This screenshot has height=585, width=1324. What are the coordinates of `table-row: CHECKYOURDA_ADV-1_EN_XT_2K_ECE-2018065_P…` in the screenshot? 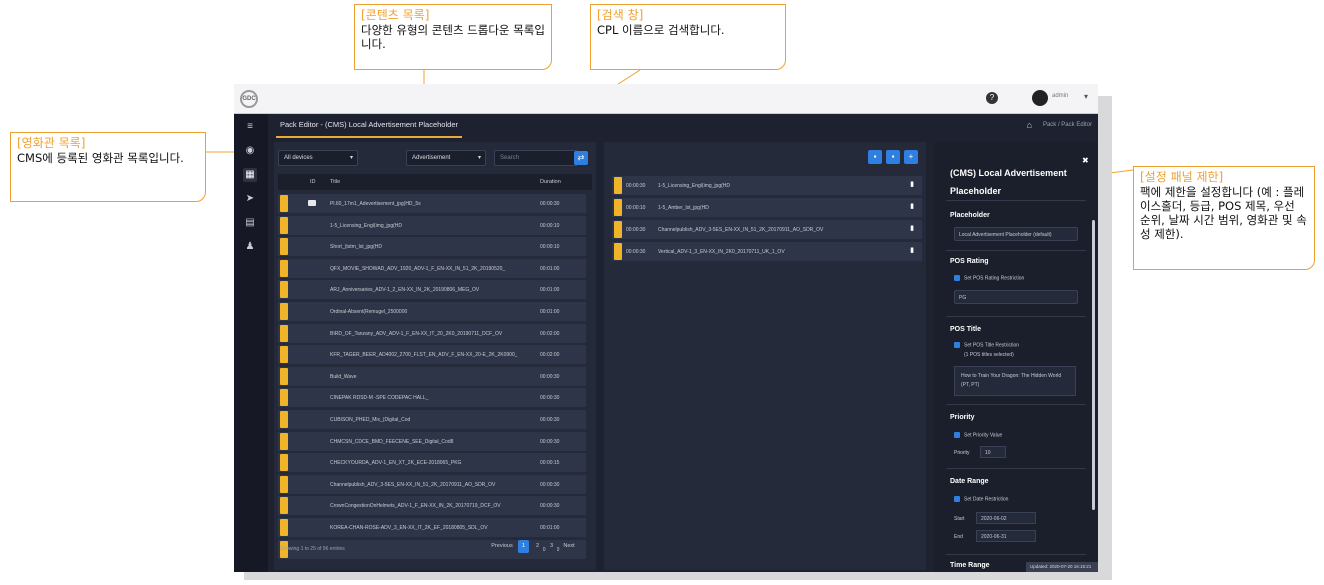 It's located at (432, 463).